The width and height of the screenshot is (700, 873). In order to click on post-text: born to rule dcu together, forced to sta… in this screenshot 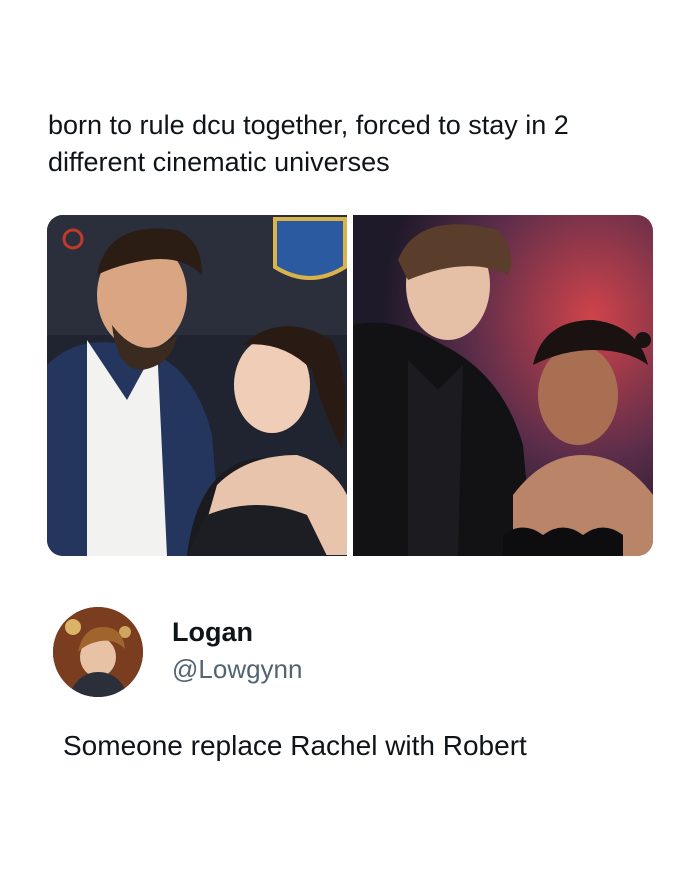, I will do `click(308, 143)`.